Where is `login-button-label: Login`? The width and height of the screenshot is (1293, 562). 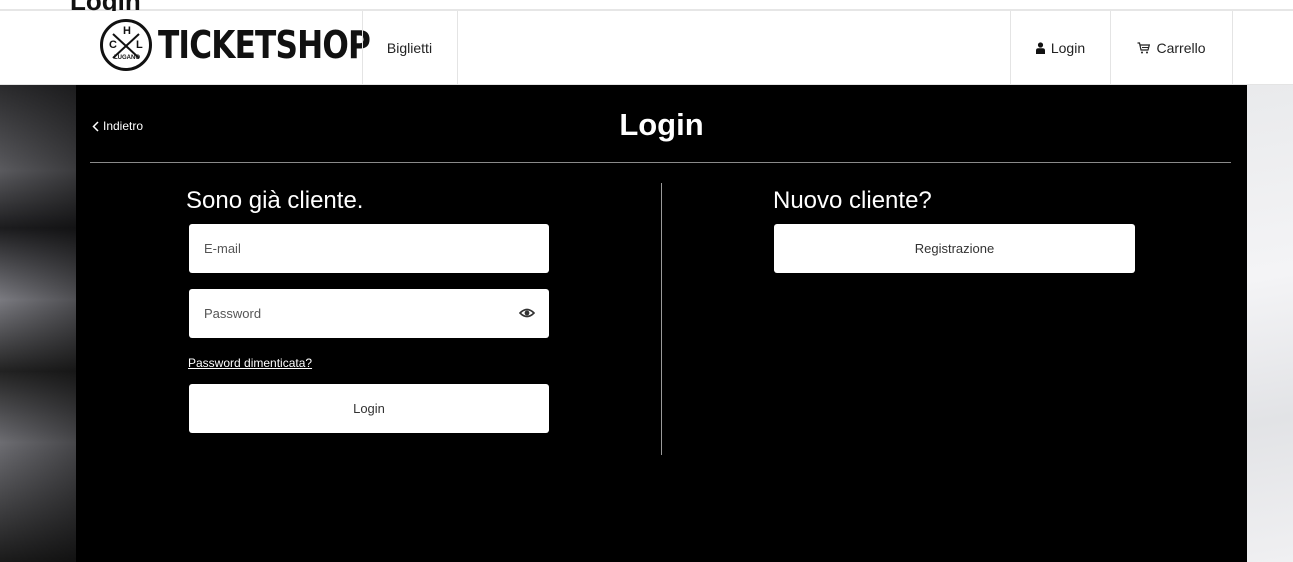 login-button-label: Login is located at coordinates (369, 408).